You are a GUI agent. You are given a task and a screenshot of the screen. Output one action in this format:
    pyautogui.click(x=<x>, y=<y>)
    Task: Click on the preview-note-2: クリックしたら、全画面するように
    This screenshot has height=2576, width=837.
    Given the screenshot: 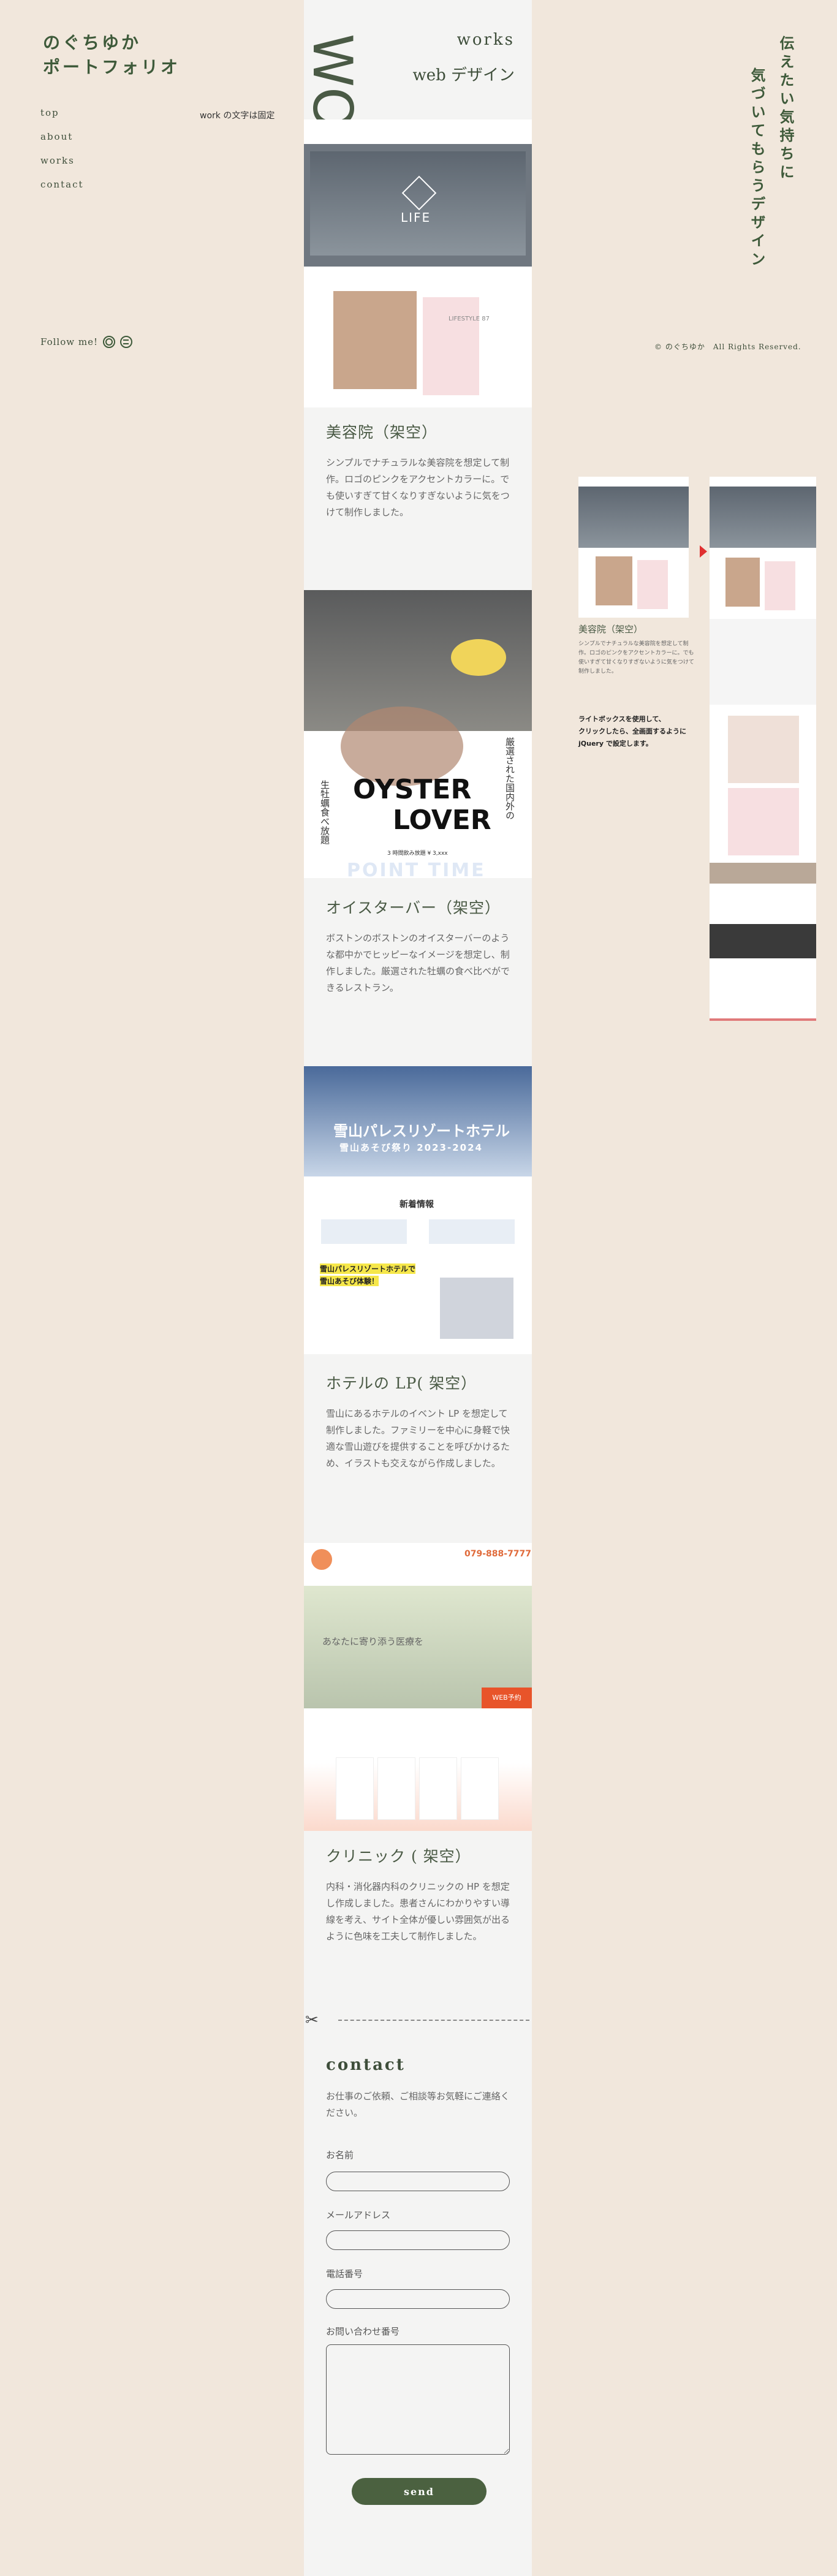 What is the action you would take?
    pyautogui.click(x=632, y=731)
    